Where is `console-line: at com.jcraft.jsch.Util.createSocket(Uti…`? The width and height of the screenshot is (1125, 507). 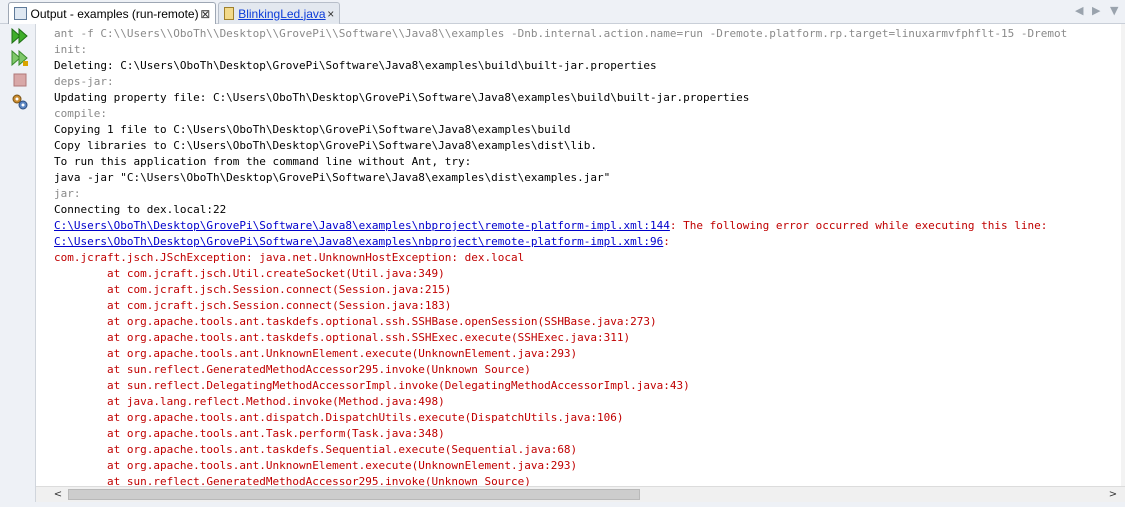
console-line: at com.jcraft.jsch.Util.createSocket(Uti… is located at coordinates (560, 274).